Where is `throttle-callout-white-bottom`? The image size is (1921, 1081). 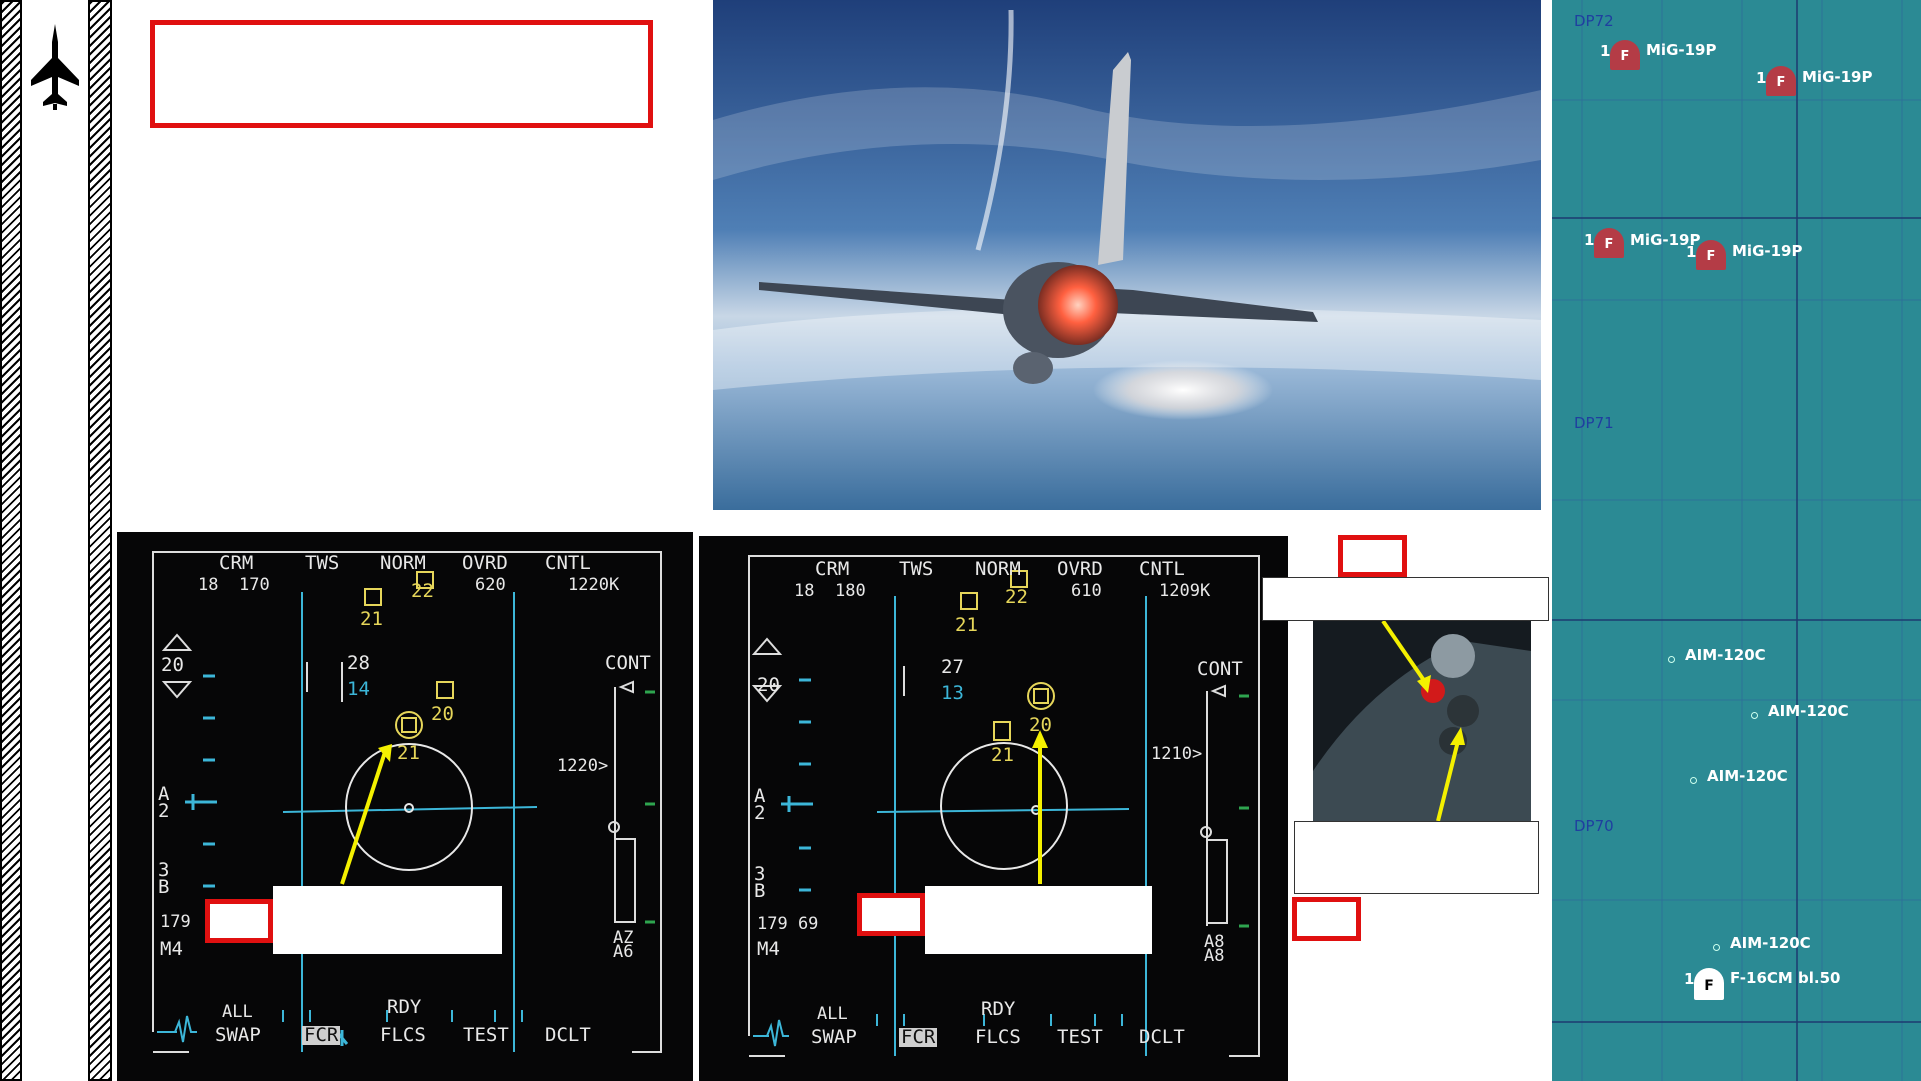
throttle-callout-white-bottom is located at coordinates (1416, 857).